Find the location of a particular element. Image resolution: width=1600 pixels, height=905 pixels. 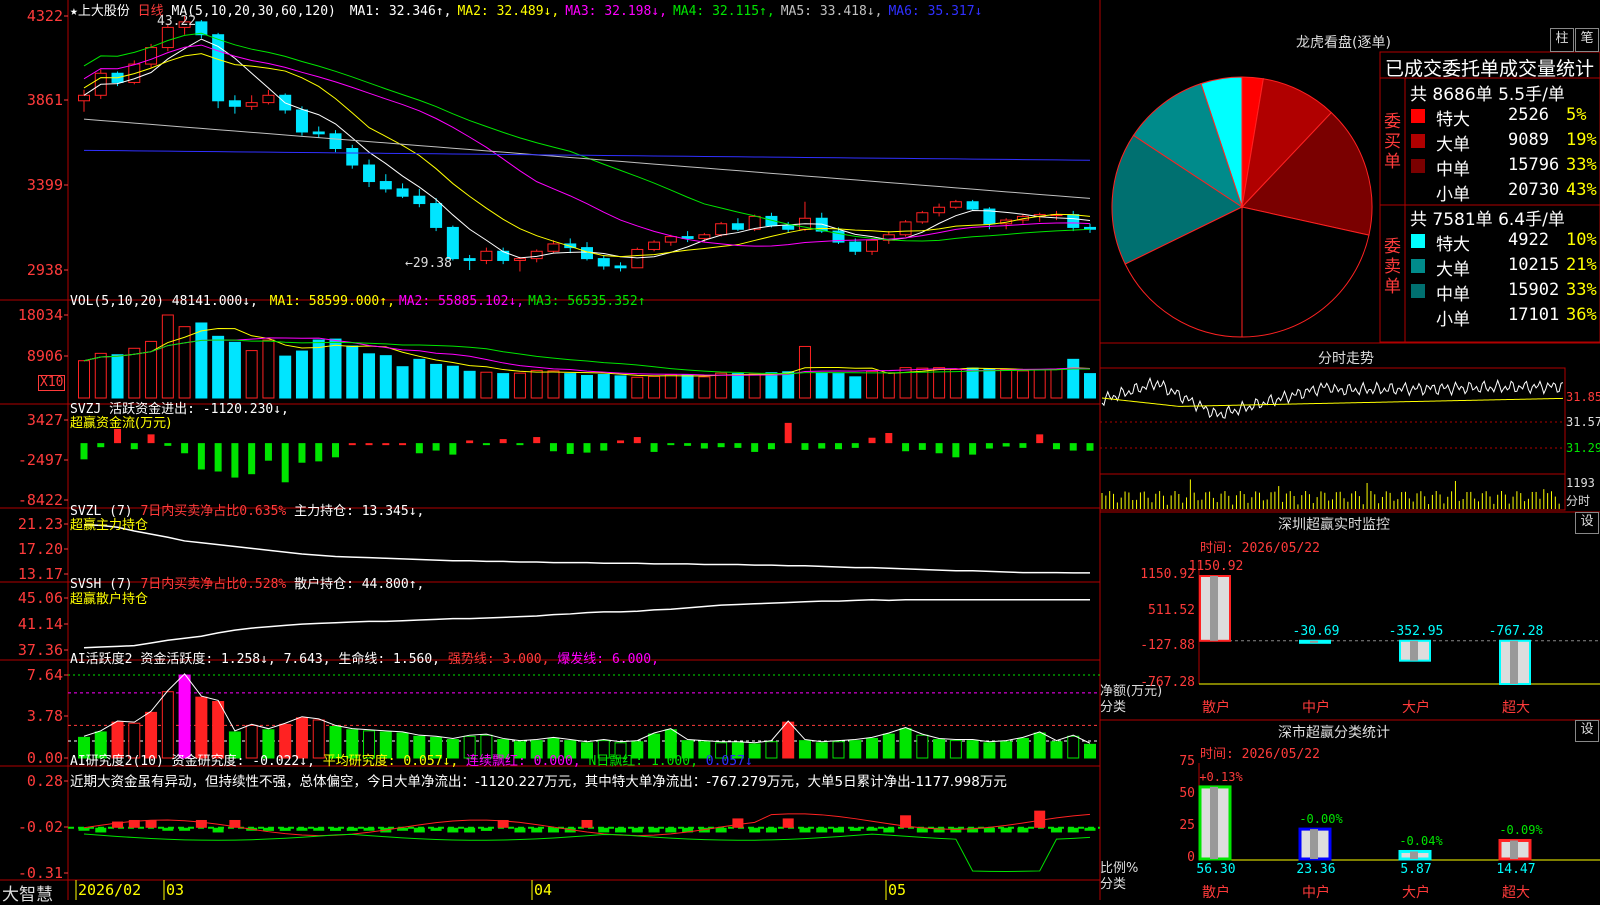

intraday-vol-max: 1193 is located at coordinates (1580, 483).